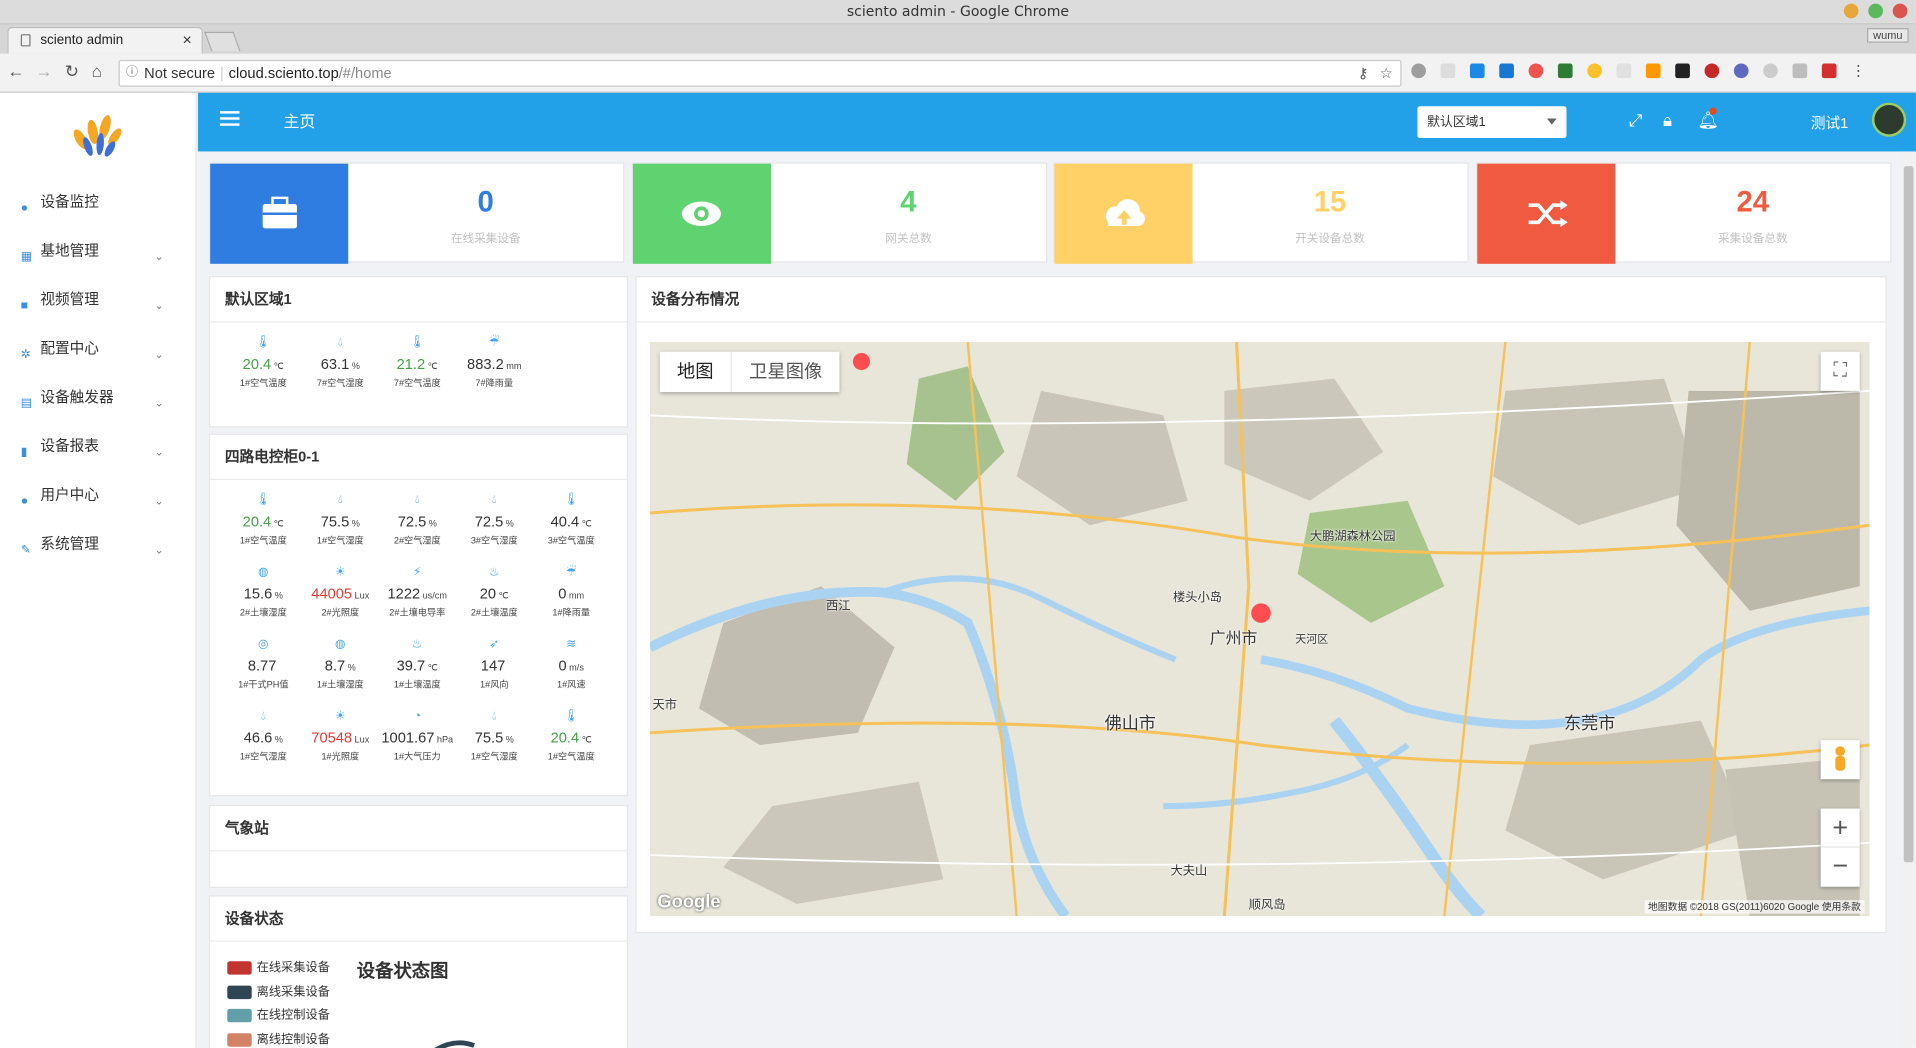 The width and height of the screenshot is (1916, 1048). Describe the element at coordinates (239, 1015) in the screenshot. I see `legend-swatch` at that location.